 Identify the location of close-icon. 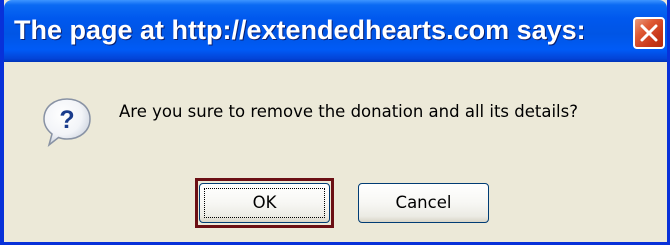
(649, 33).